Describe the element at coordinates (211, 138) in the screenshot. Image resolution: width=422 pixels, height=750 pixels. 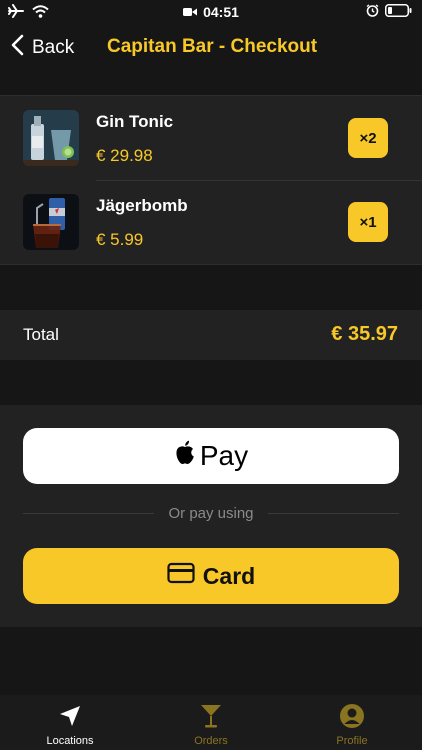
I see `cart-item: Gin Tonic € 29.98 ×2` at that location.